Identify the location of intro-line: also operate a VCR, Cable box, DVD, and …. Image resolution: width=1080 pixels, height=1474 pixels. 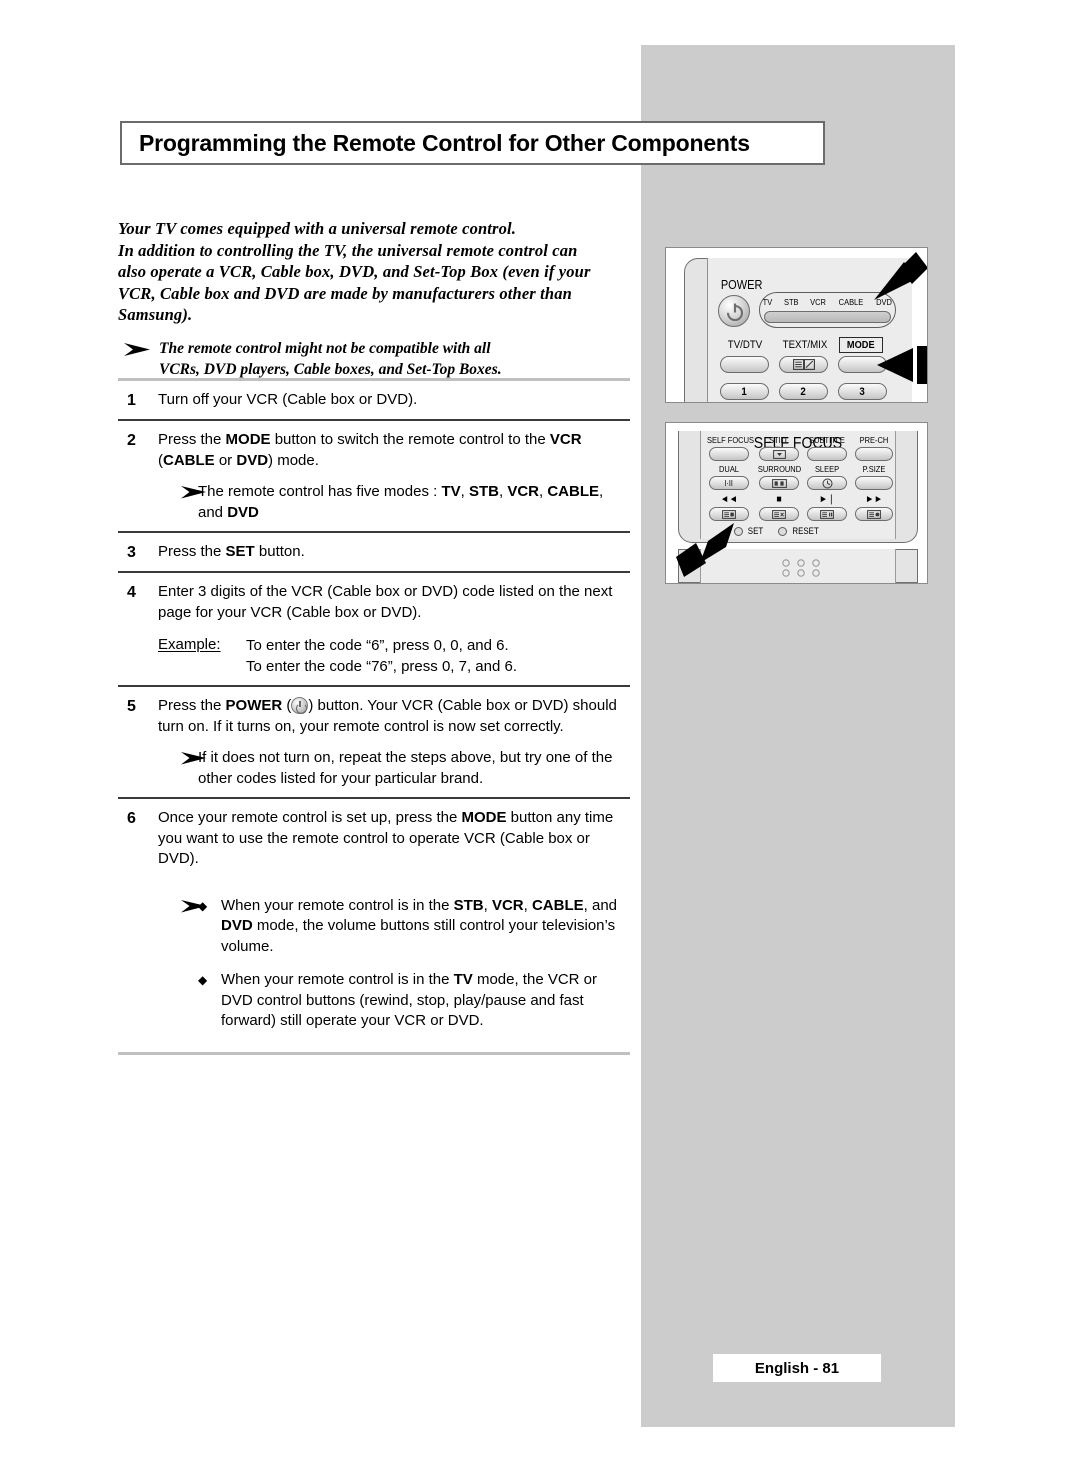
(354, 271).